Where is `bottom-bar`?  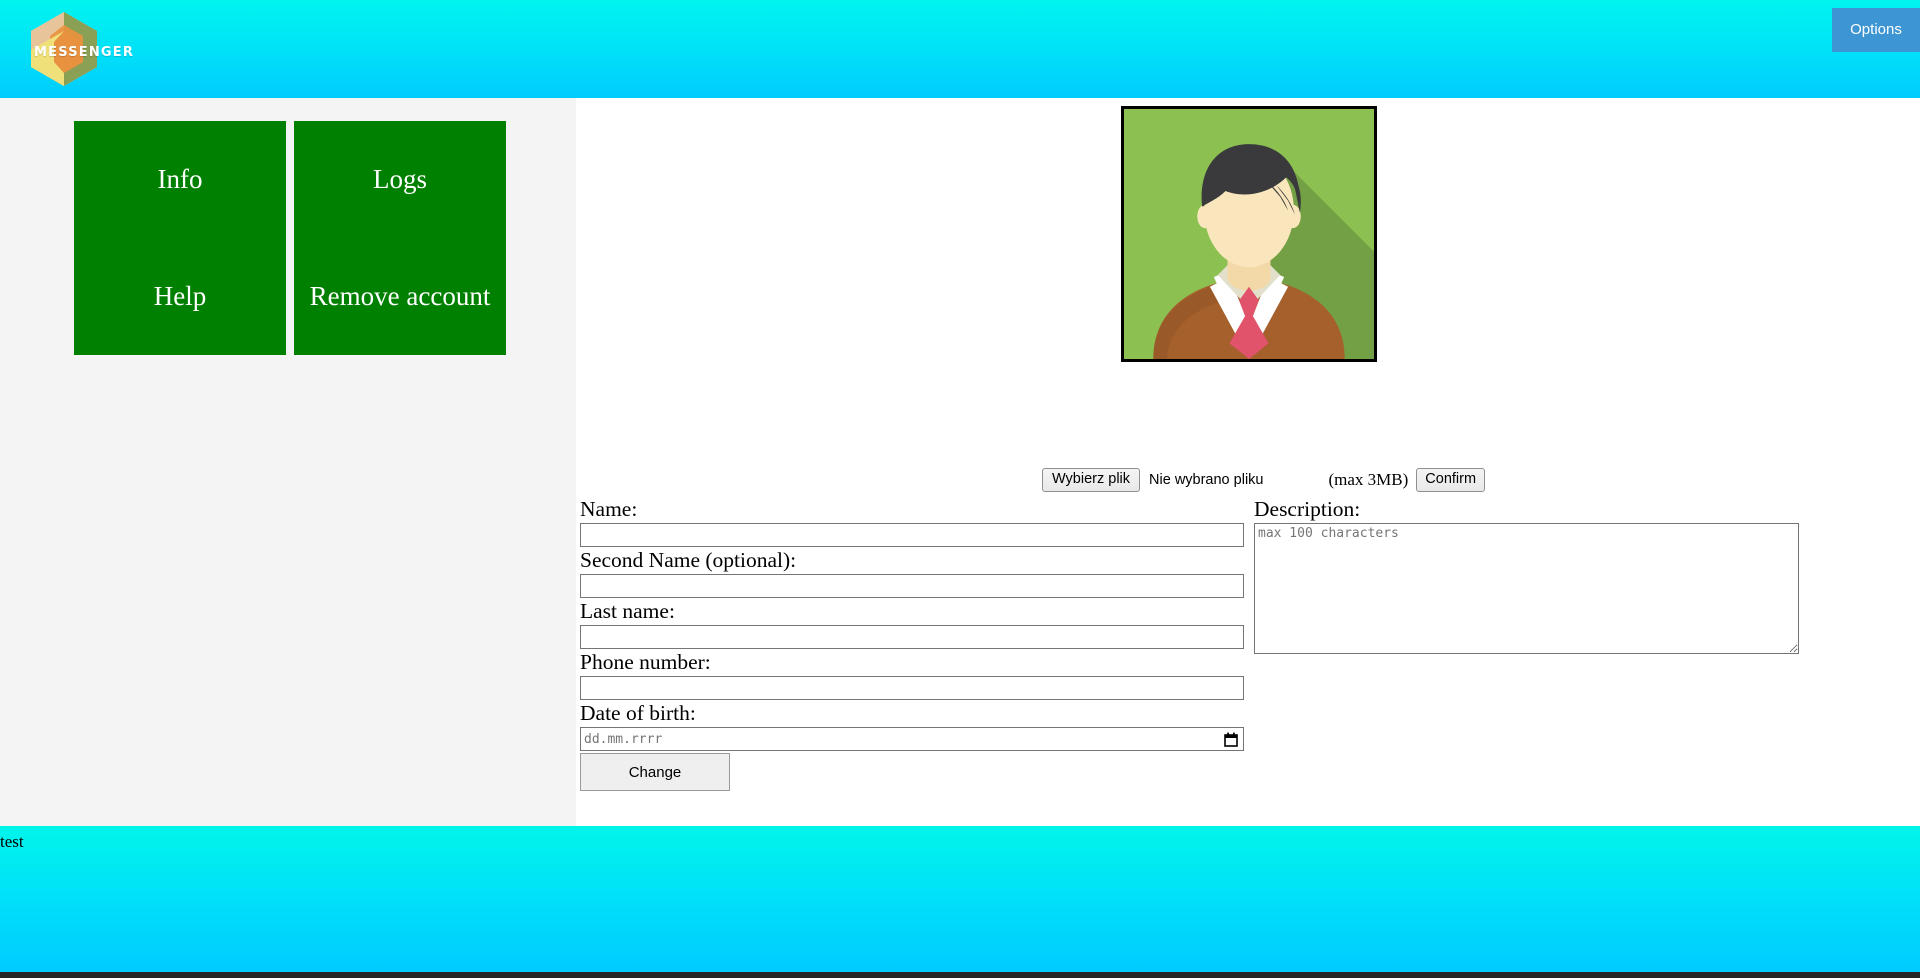 bottom-bar is located at coordinates (960, 975).